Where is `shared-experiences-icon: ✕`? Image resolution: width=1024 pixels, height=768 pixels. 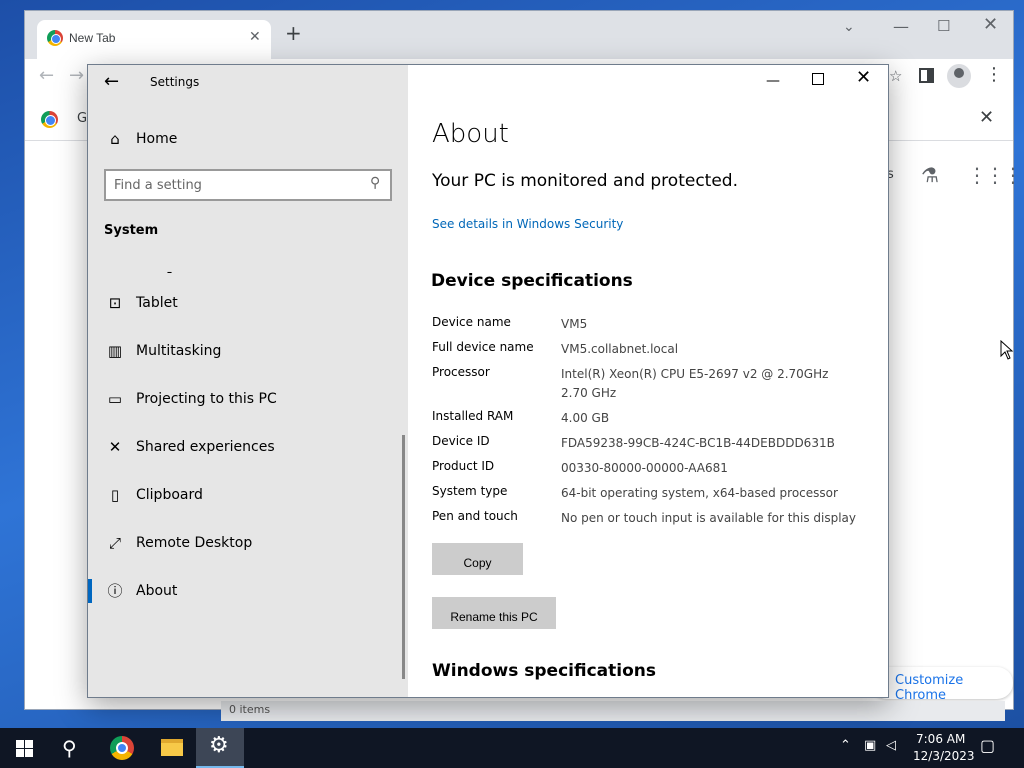
shared-experiences-icon: ✕ is located at coordinates (115, 447).